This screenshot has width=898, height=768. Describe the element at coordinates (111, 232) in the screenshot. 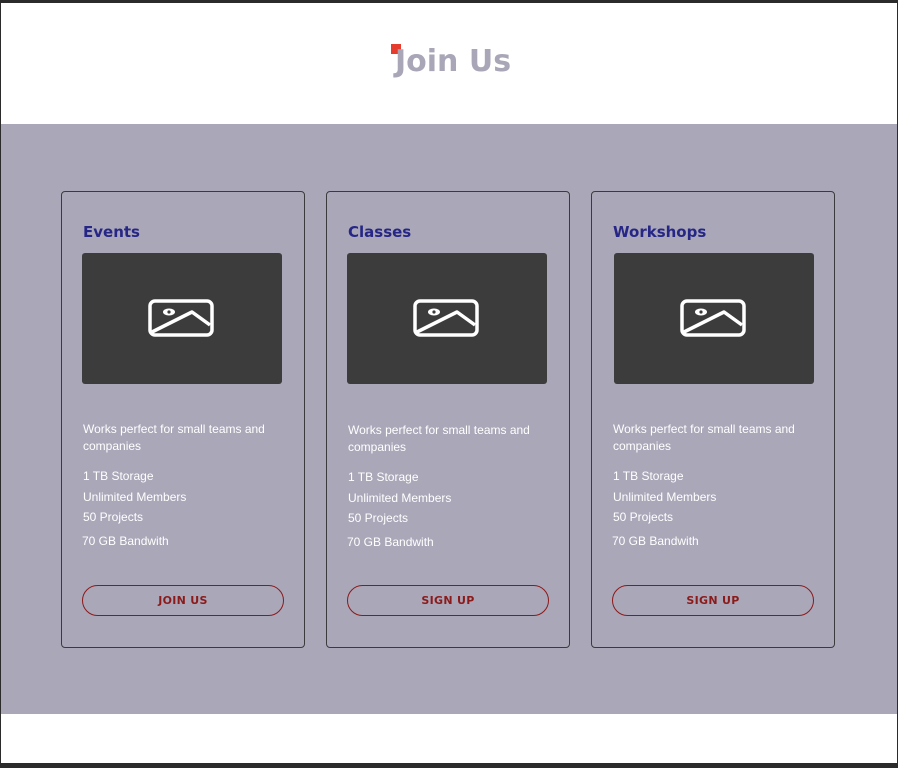

I see `card-title: Events` at that location.